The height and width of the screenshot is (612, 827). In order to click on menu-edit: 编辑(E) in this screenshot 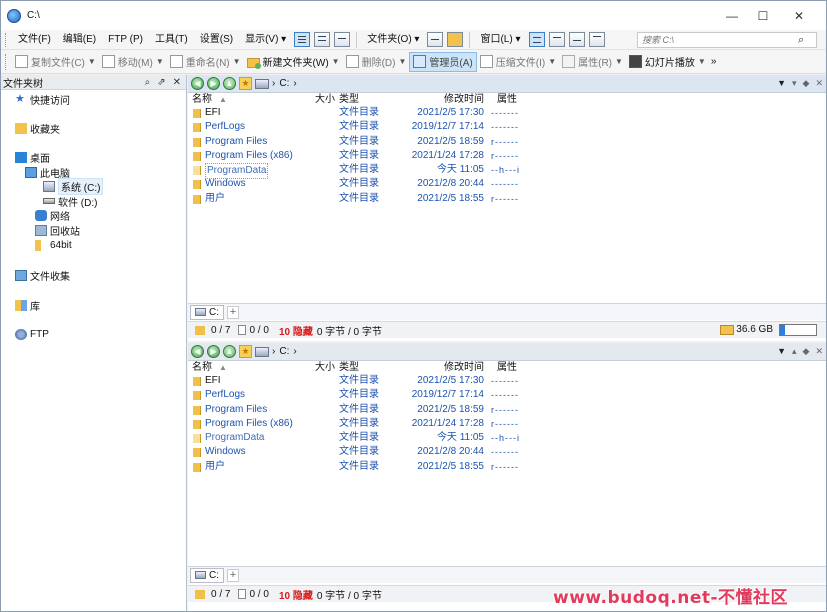, I will do `click(79, 40)`.